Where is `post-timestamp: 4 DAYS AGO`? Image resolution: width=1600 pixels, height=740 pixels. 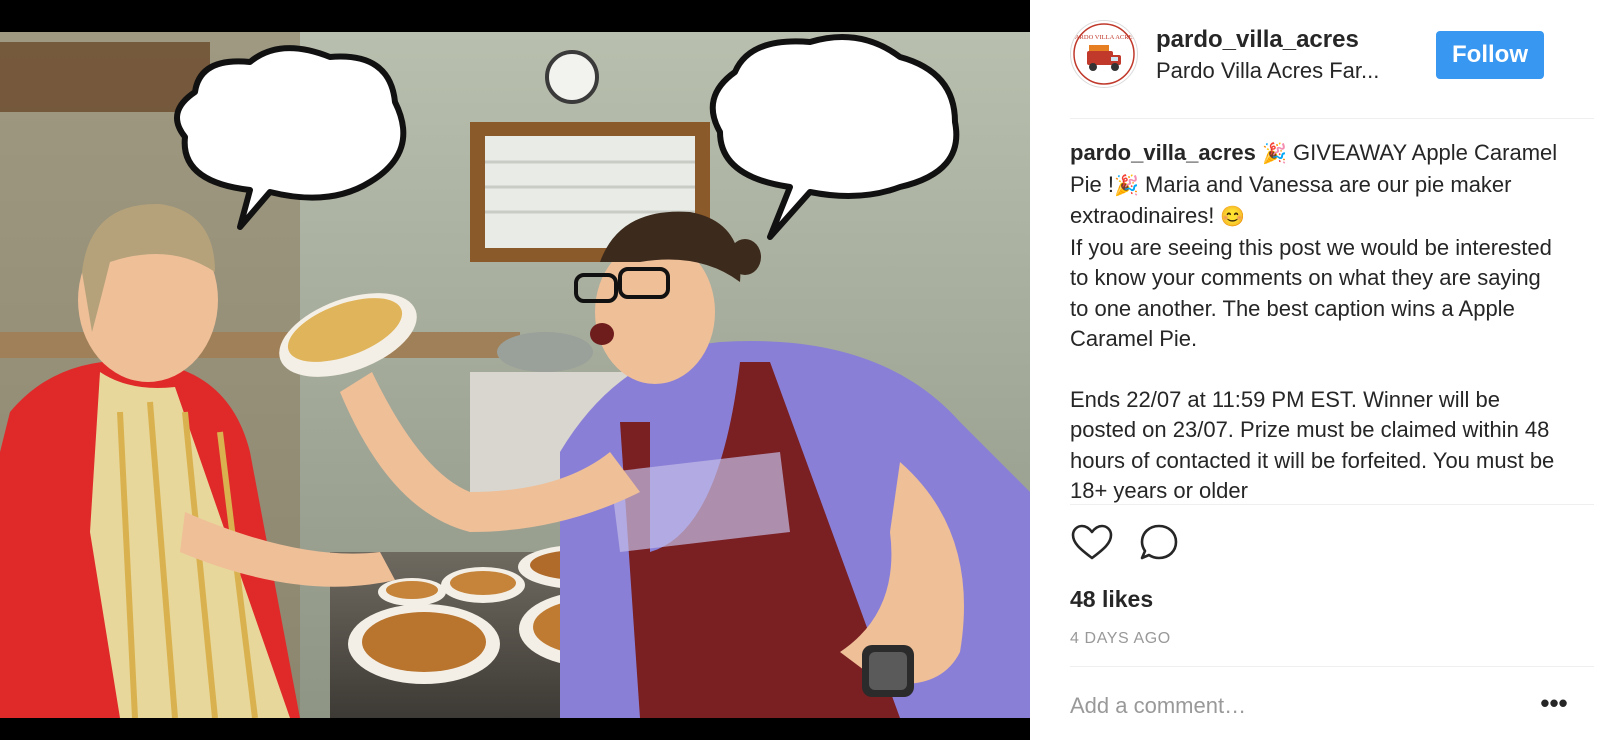
post-timestamp: 4 DAYS AGO is located at coordinates (1120, 639).